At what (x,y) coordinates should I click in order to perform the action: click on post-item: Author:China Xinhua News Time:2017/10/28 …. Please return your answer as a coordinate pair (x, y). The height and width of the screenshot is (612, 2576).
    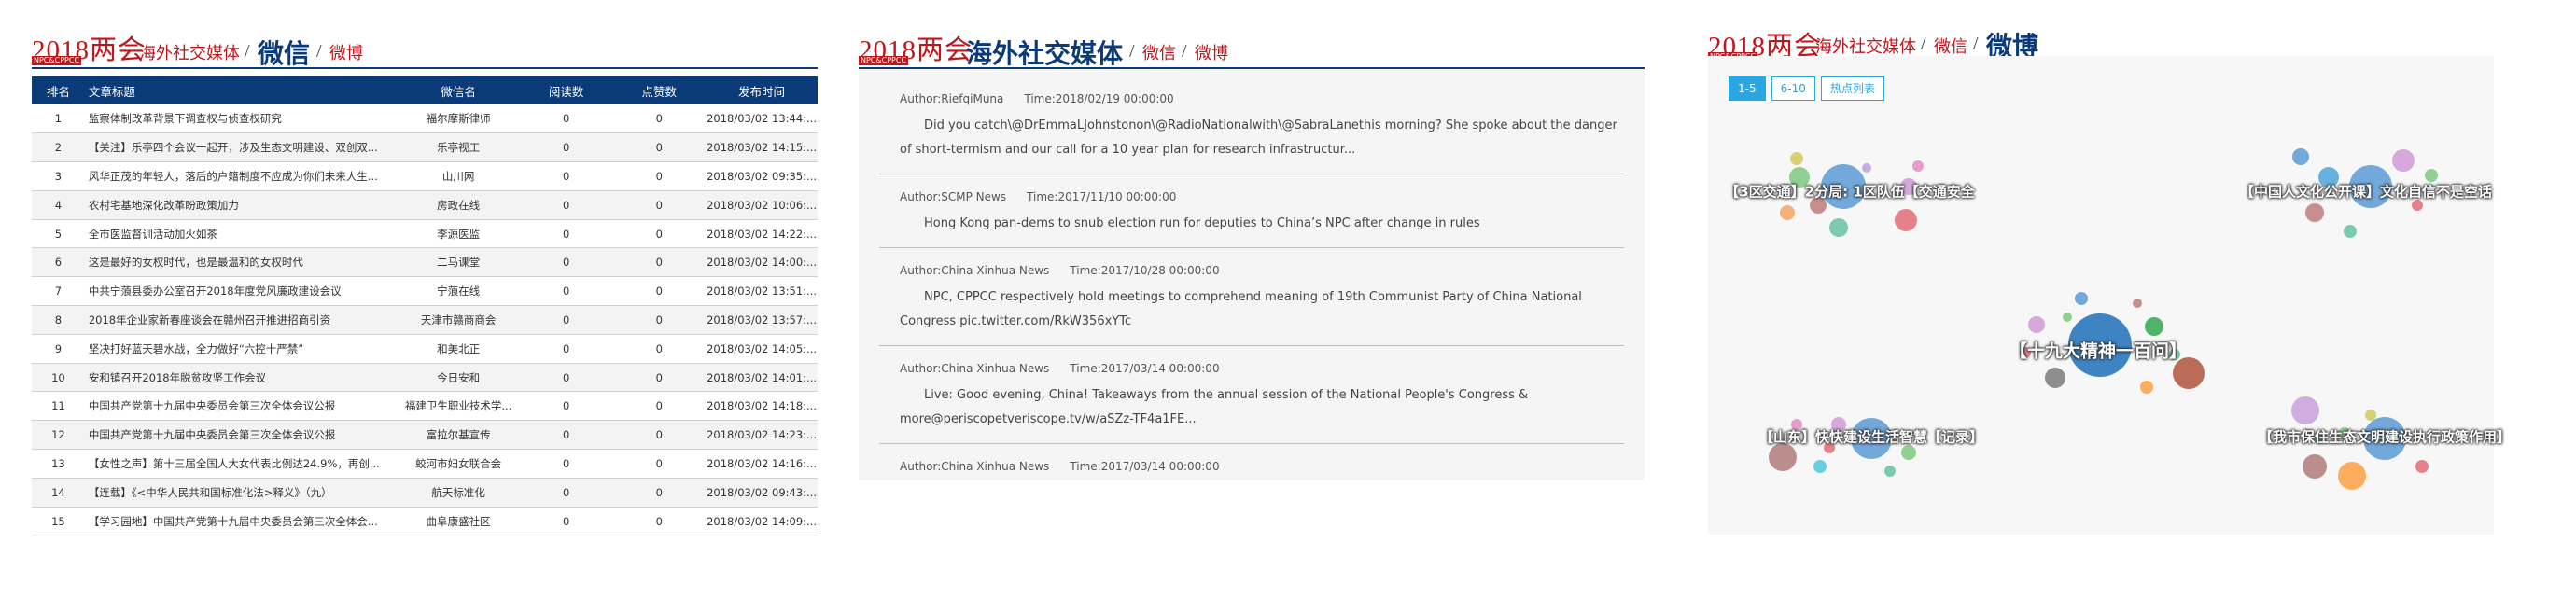
    Looking at the image, I should click on (1251, 303).